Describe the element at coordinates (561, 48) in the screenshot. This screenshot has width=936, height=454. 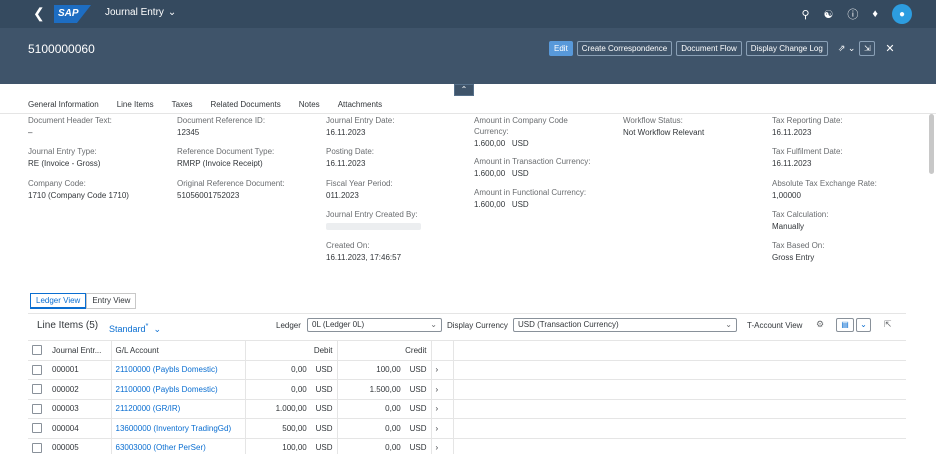
I see `edit-button: Edit` at that location.